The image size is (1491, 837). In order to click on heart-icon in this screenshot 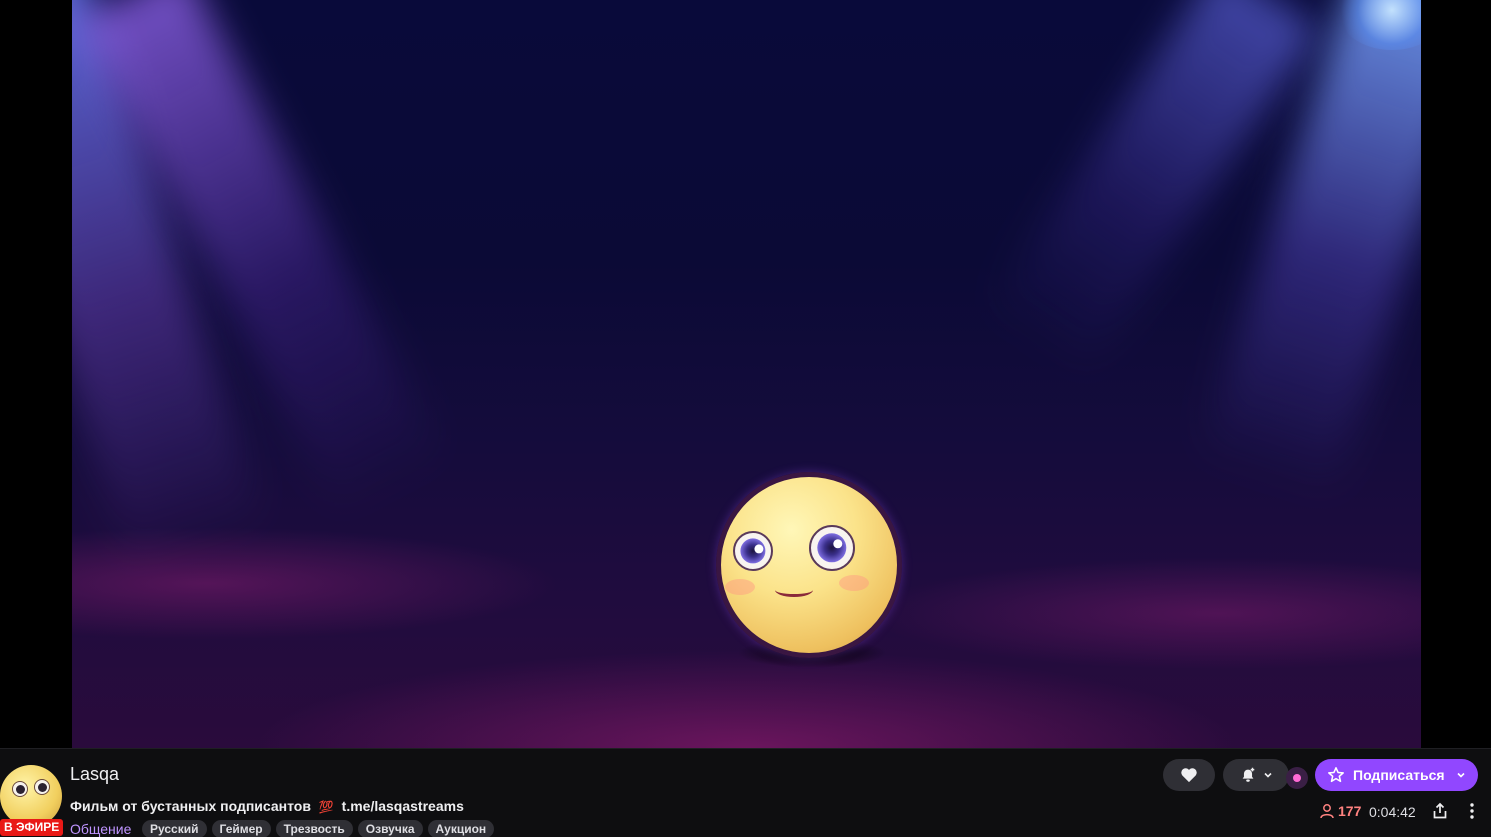, I will do `click(1189, 775)`.